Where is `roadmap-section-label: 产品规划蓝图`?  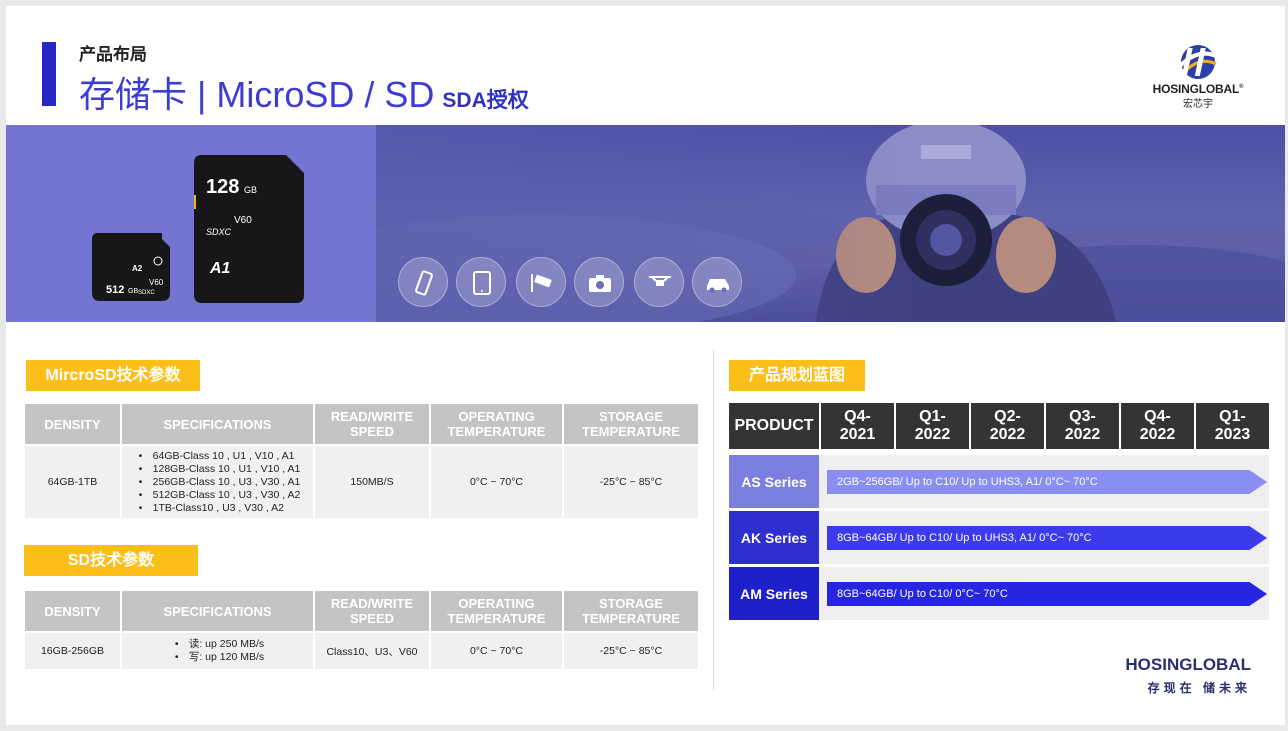 roadmap-section-label: 产品规划蓝图 is located at coordinates (797, 375).